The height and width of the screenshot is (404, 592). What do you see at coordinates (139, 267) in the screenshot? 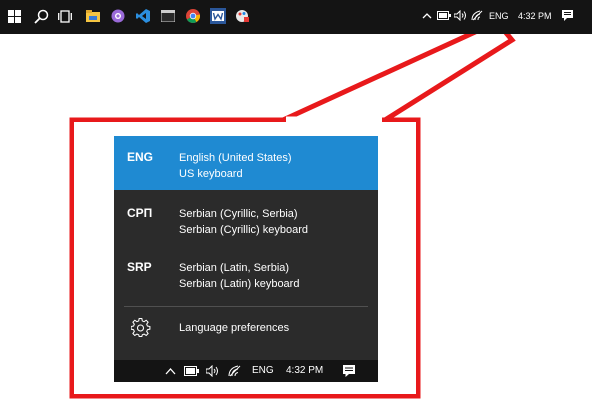
I see `language-code: SRP` at bounding box center [139, 267].